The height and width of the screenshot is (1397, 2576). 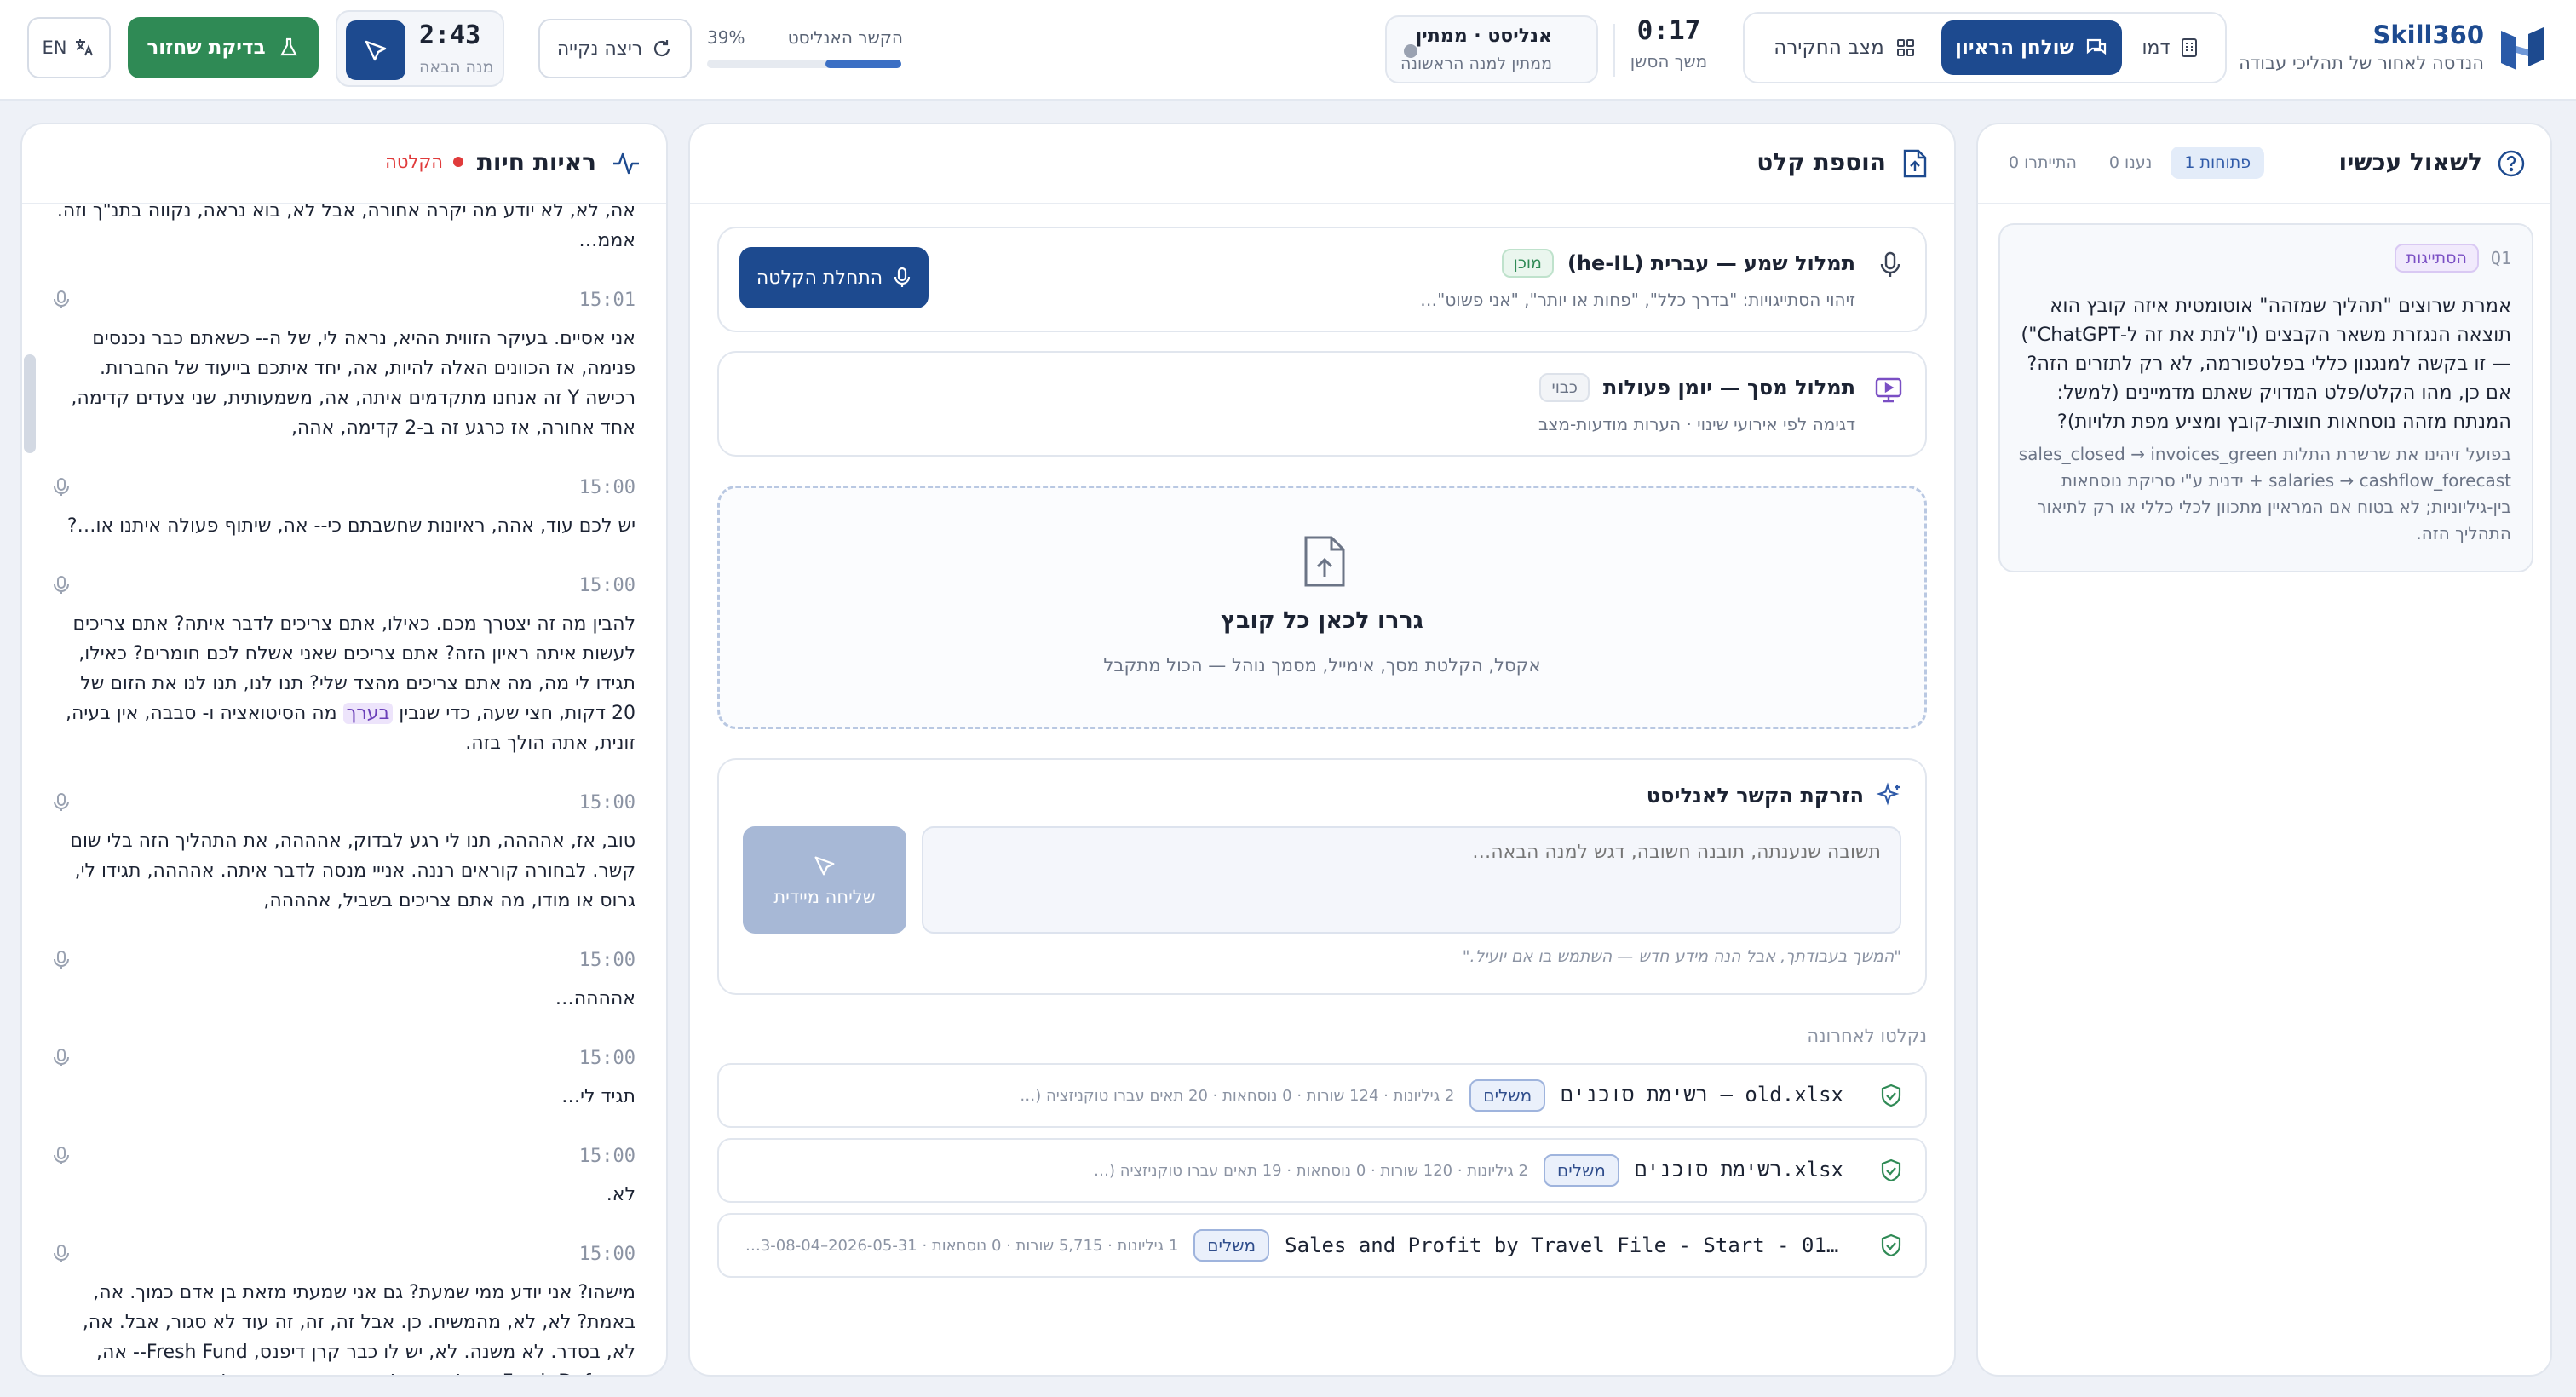 I want to click on test-reconstruction-label: בדיקת שחזור, so click(x=207, y=48).